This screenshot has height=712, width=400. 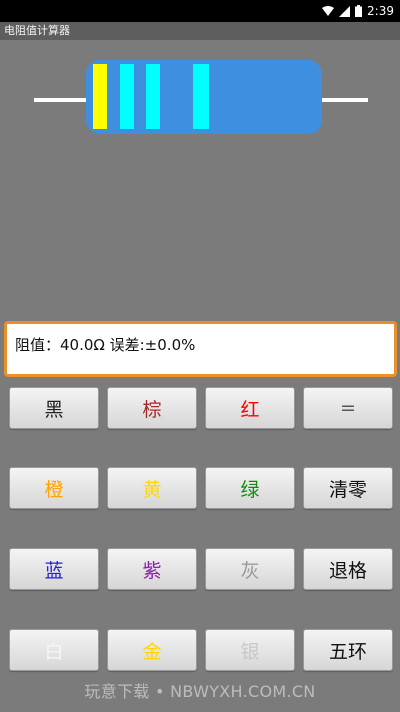 I want to click on status-bar: 2:39, so click(x=200, y=11).